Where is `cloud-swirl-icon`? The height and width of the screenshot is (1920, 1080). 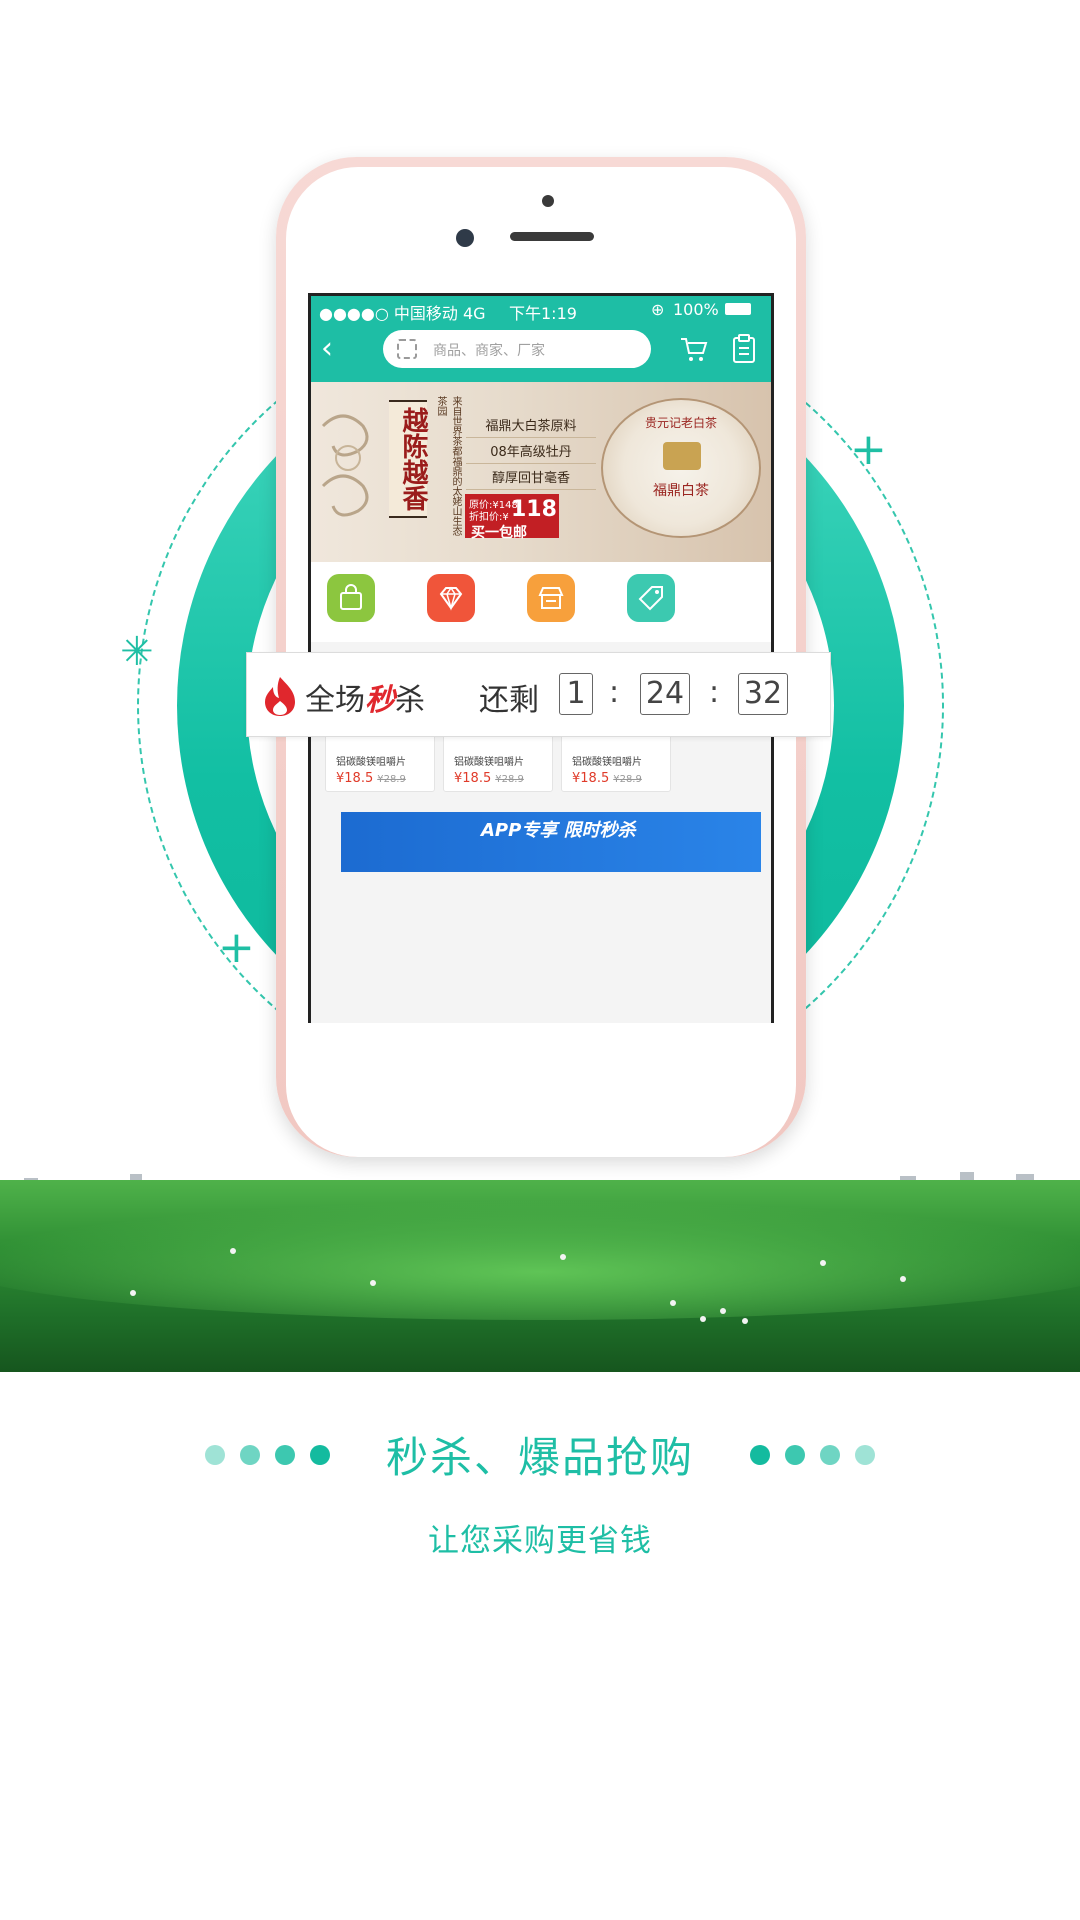
cloud-swirl-icon is located at coordinates (345, 465).